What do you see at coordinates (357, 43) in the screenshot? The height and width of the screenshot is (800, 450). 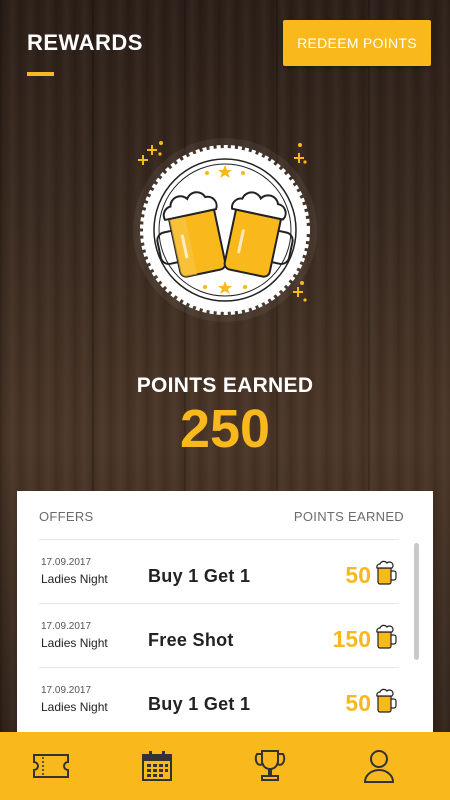 I see `redeem-points-button: REDEEM POINTS` at bounding box center [357, 43].